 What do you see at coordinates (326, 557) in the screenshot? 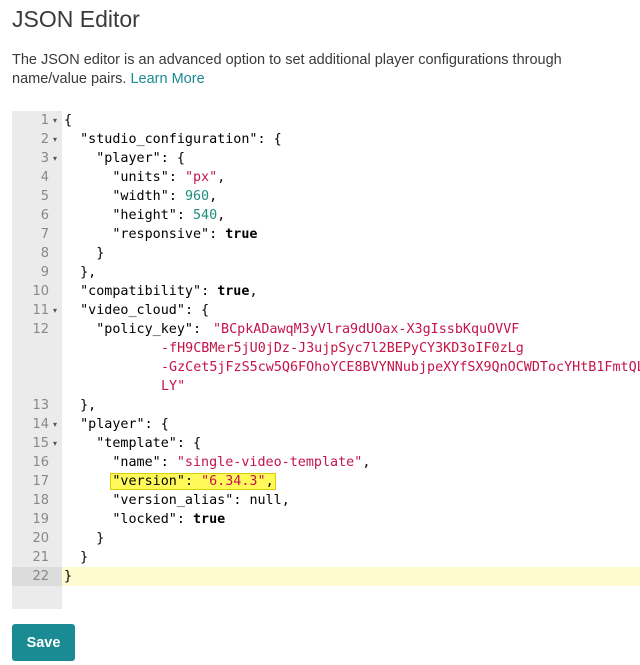
I see `code-line: 21 }` at bounding box center [326, 557].